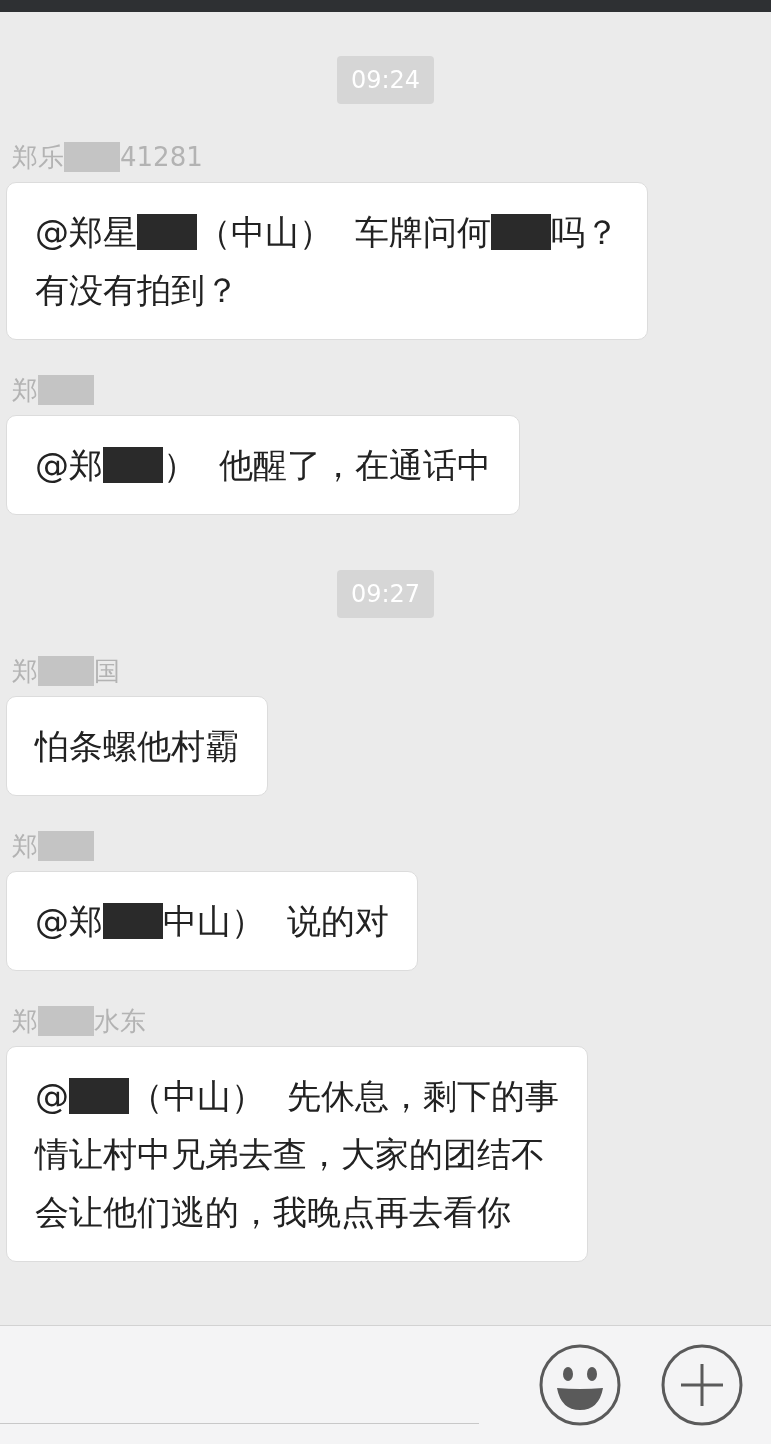 This screenshot has width=771, height=1444. Describe the element at coordinates (276, 921) in the screenshot. I see `message-text: 中山） 说的对` at that location.